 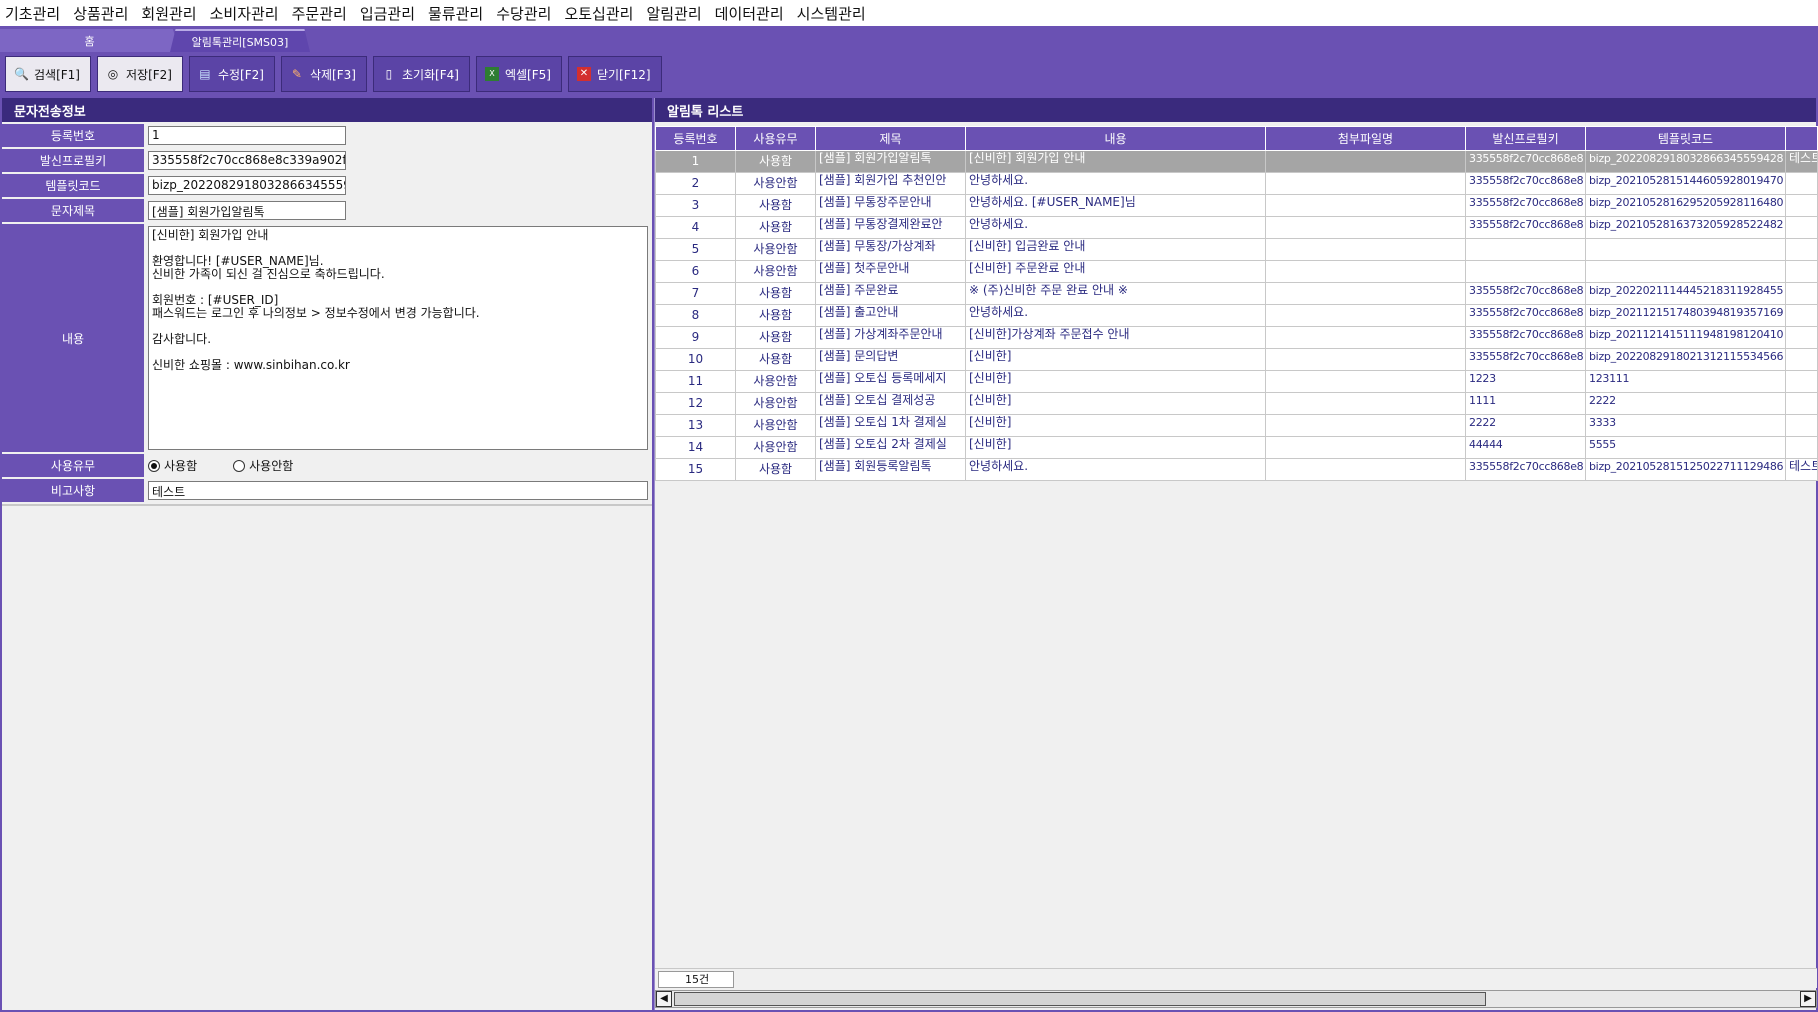 What do you see at coordinates (614, 74) in the screenshot?
I see `close-button: ✕ 닫기[F12]` at bounding box center [614, 74].